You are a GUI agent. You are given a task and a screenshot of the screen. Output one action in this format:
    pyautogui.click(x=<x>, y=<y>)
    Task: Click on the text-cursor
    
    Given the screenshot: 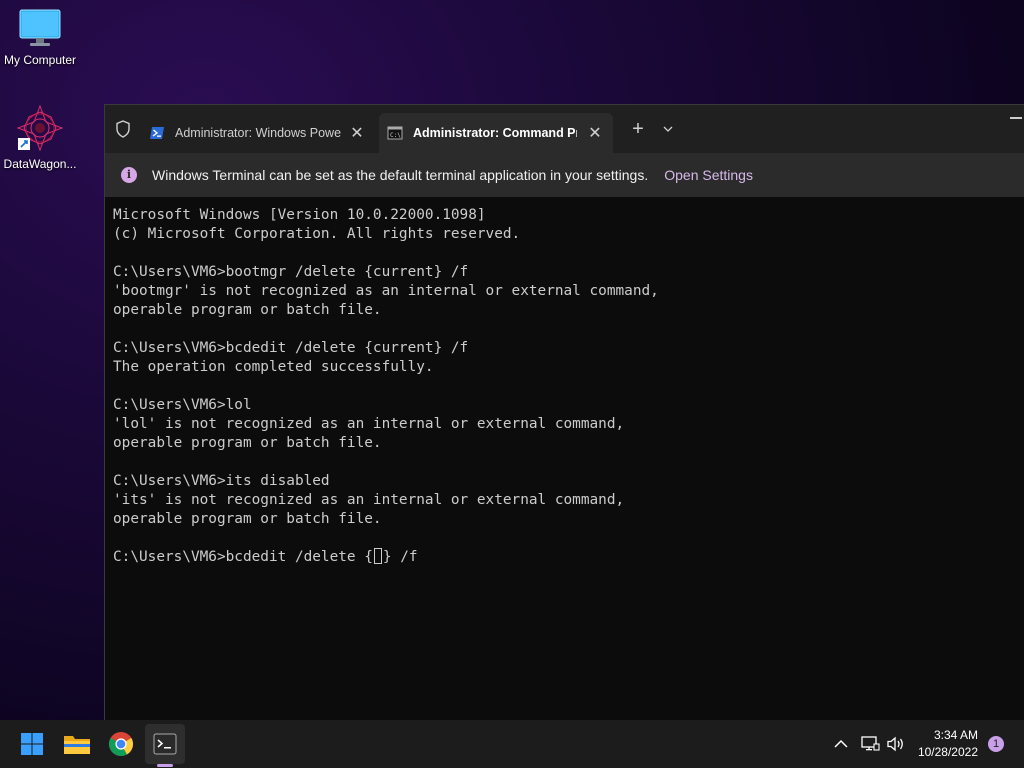 What is the action you would take?
    pyautogui.click(x=377, y=556)
    